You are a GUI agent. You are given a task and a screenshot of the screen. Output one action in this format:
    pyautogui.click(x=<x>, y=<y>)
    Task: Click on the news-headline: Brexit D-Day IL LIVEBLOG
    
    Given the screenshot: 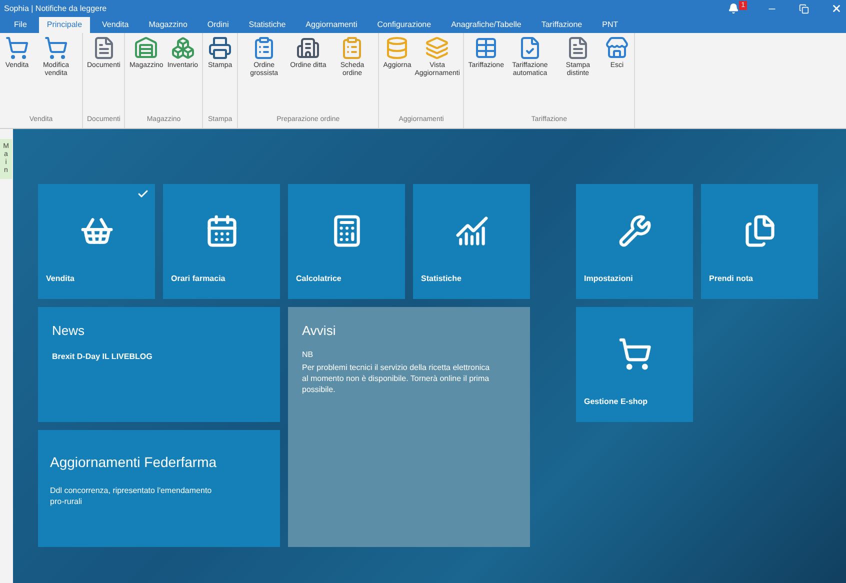 What is the action you would take?
    pyautogui.click(x=159, y=356)
    